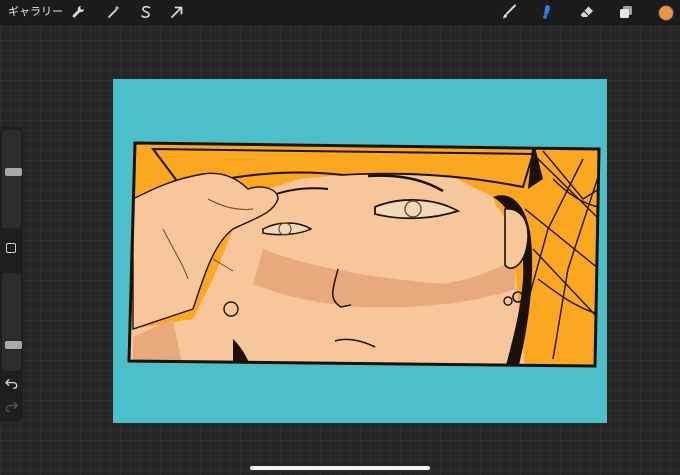 Image resolution: width=680 pixels, height=475 pixels. I want to click on transform-button, so click(177, 12).